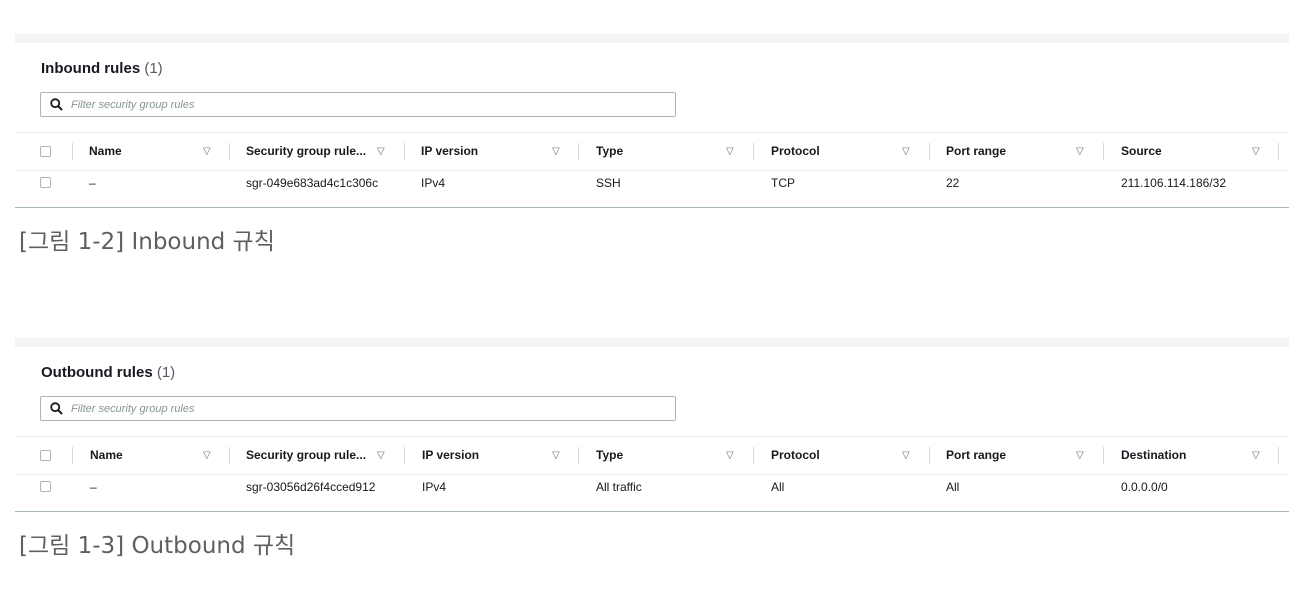  What do you see at coordinates (147, 242) in the screenshot?
I see `figure-caption: [그림 1-2] Inbound 규칙` at bounding box center [147, 242].